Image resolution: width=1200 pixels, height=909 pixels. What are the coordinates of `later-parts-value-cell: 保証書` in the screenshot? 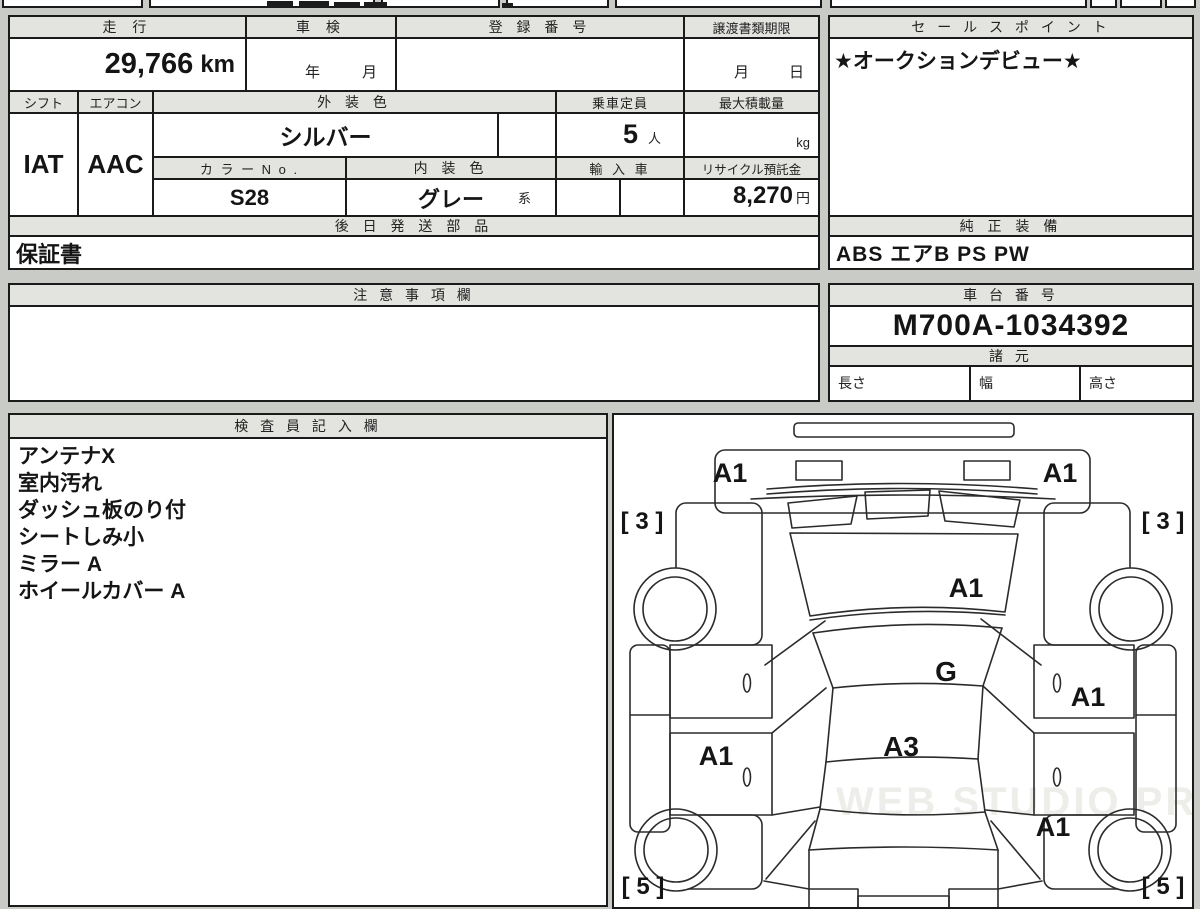 It's located at (414, 252).